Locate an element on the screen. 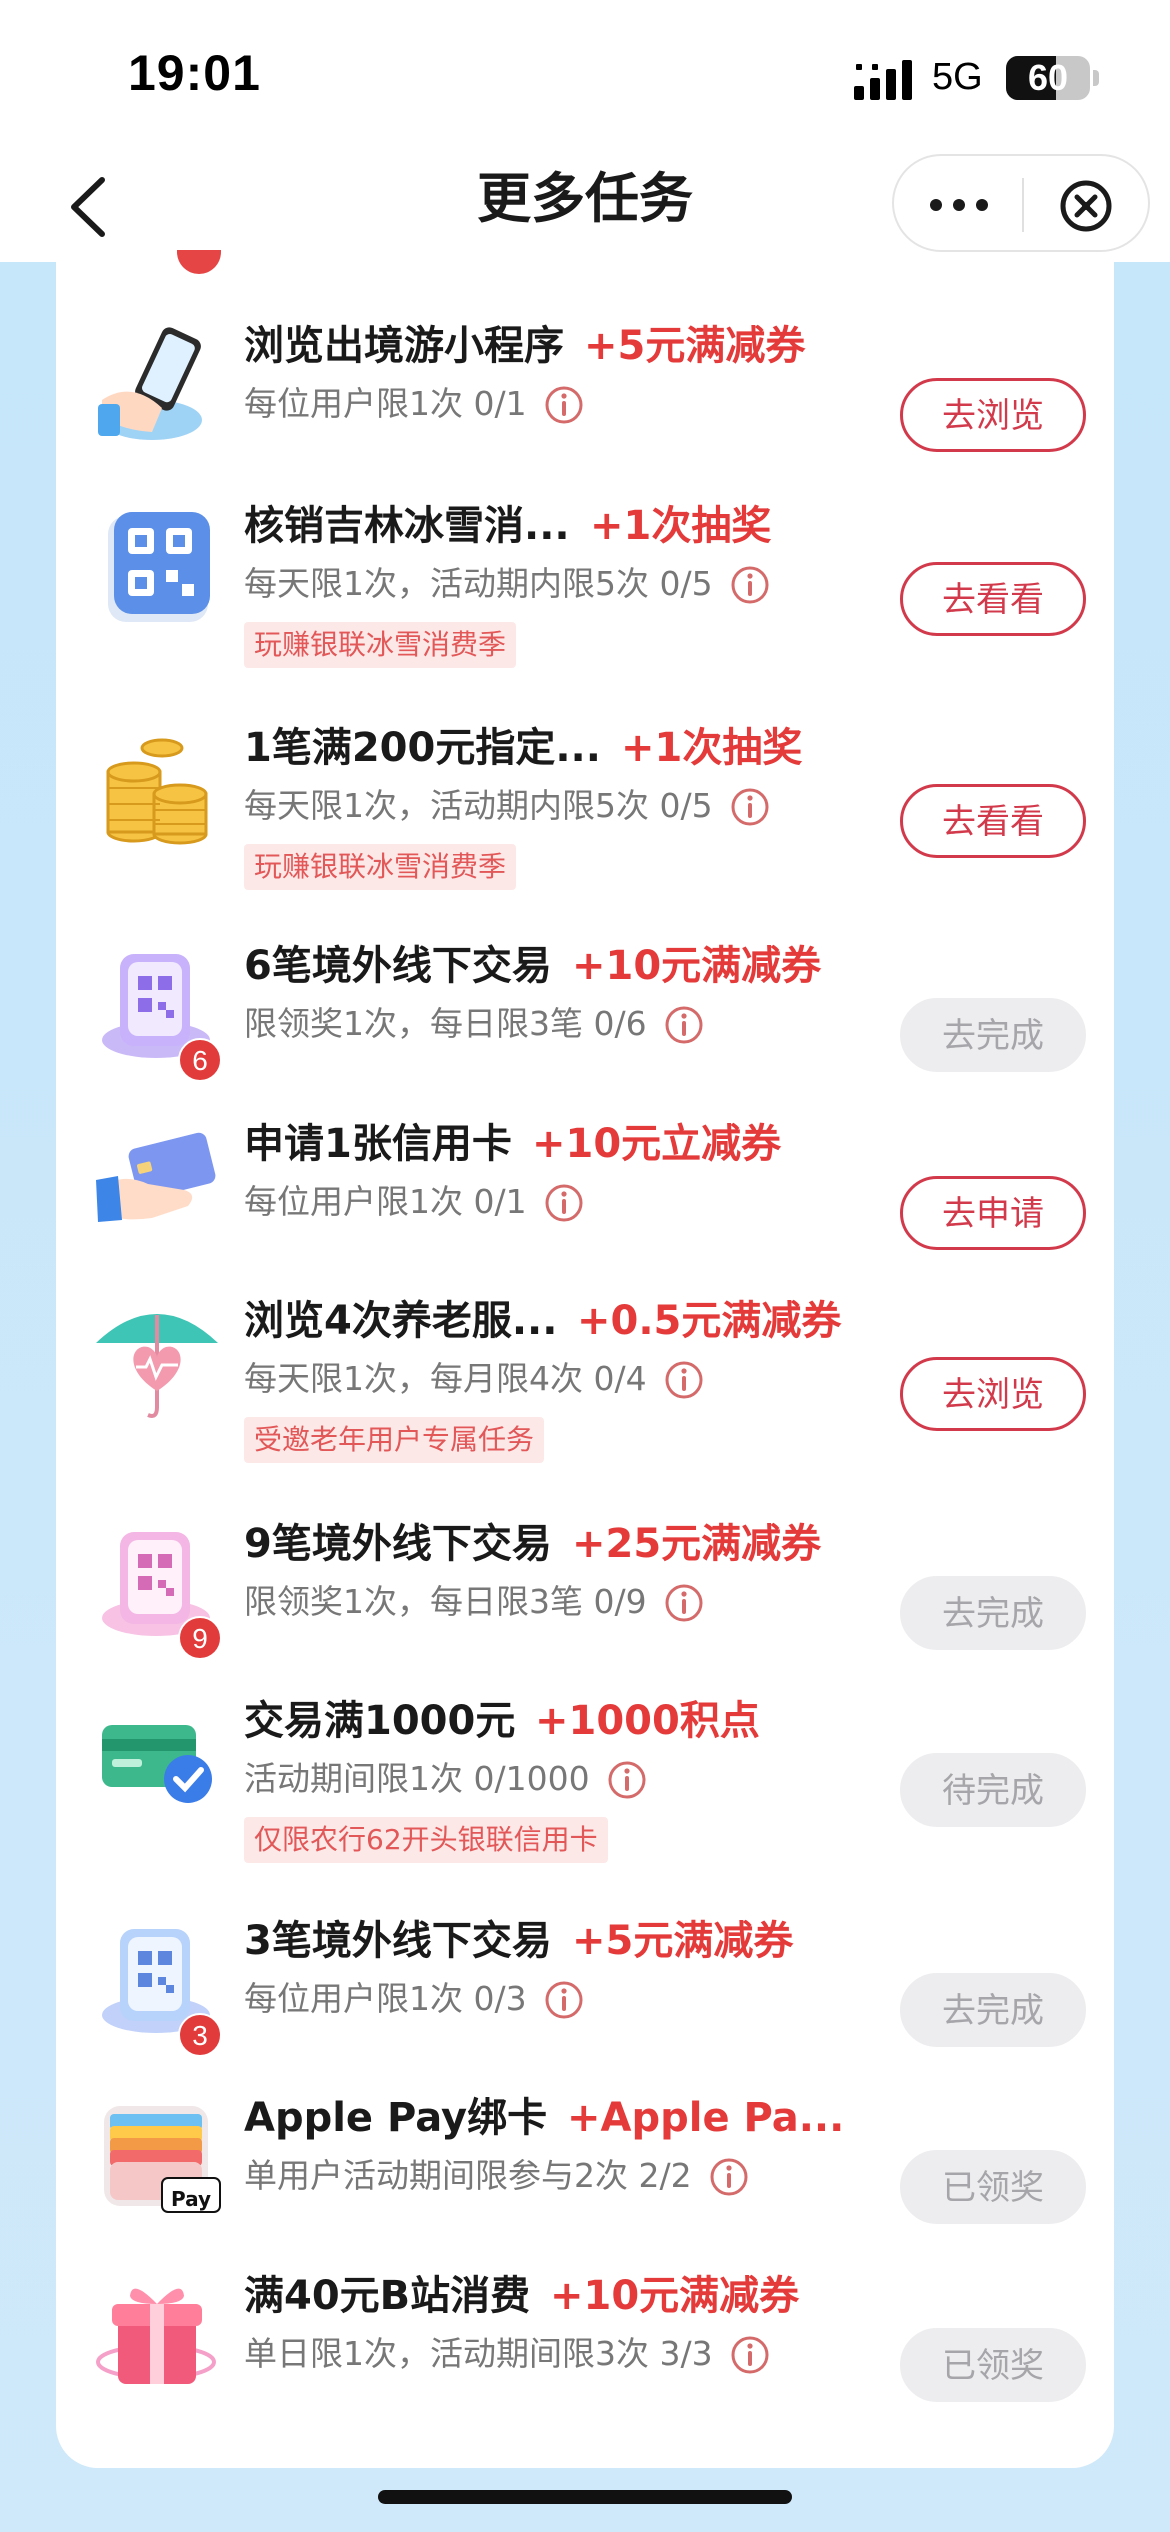 This screenshot has height=2532, width=1170. task-row: 3 3笔境外线下交易 +5元满减券每位用户限1次 0/3 去完成 is located at coordinates (585, 2000).